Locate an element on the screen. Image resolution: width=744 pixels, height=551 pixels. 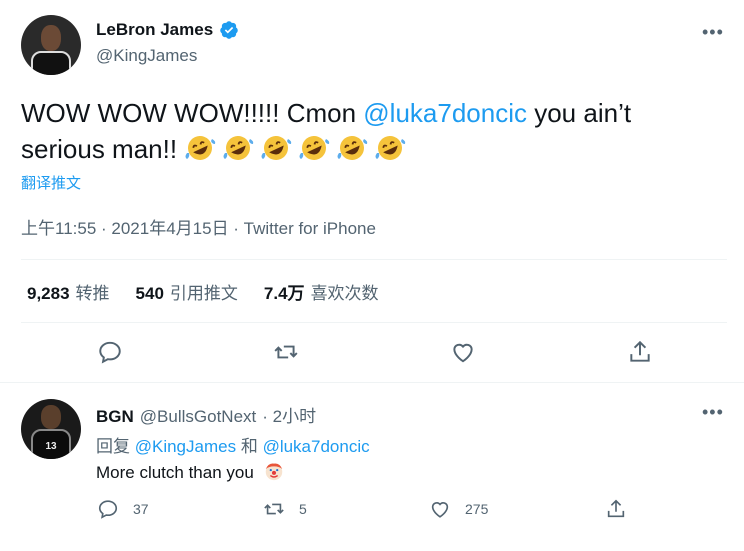
verified-badge-icon is located at coordinates (229, 30).